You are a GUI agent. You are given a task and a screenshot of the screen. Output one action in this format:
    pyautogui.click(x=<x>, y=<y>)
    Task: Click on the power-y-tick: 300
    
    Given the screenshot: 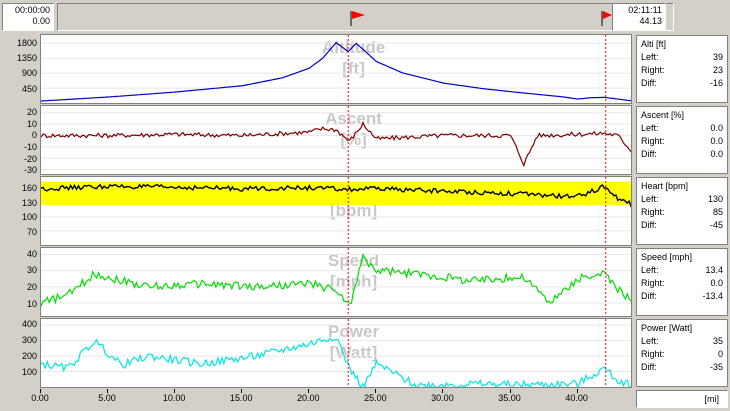 What is the action you would take?
    pyautogui.click(x=29, y=340)
    